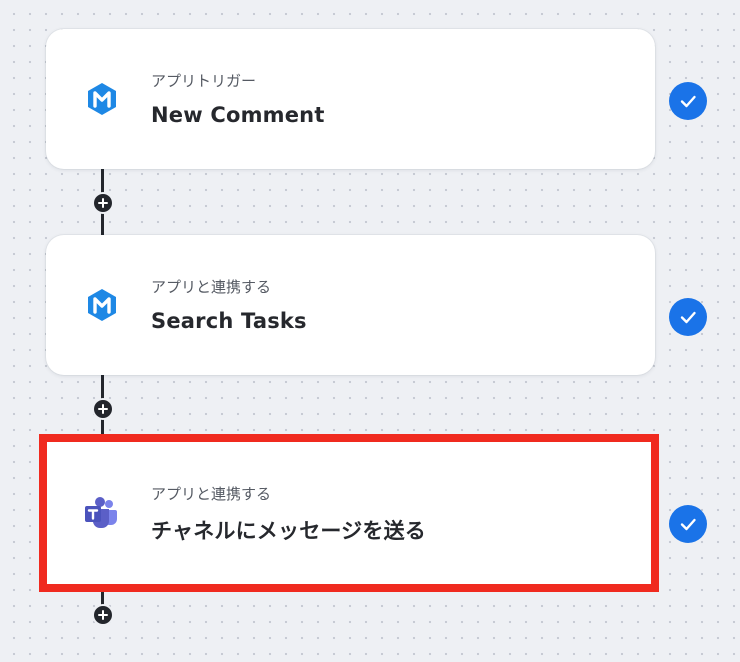 The height and width of the screenshot is (662, 740). I want to click on step-title: New Comment, so click(238, 115).